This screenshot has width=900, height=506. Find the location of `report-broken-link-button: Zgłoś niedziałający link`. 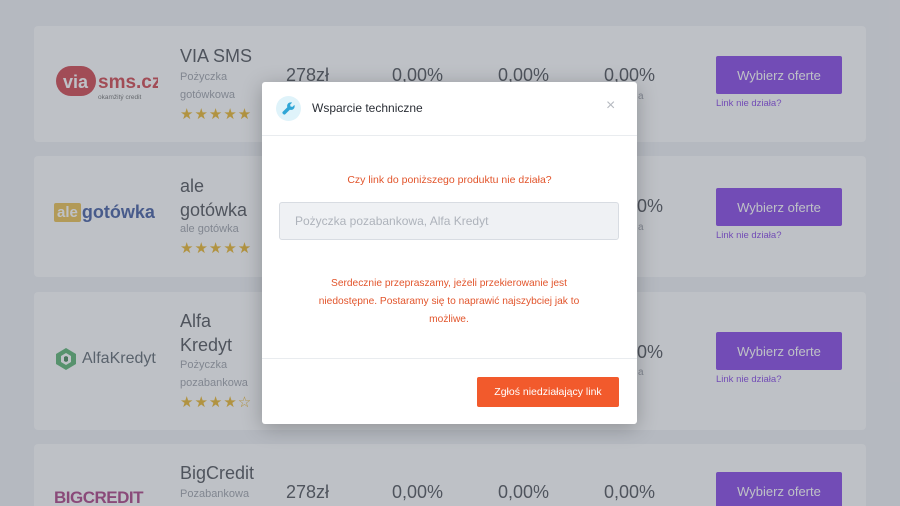

report-broken-link-button: Zgłoś niedziałający link is located at coordinates (548, 392).